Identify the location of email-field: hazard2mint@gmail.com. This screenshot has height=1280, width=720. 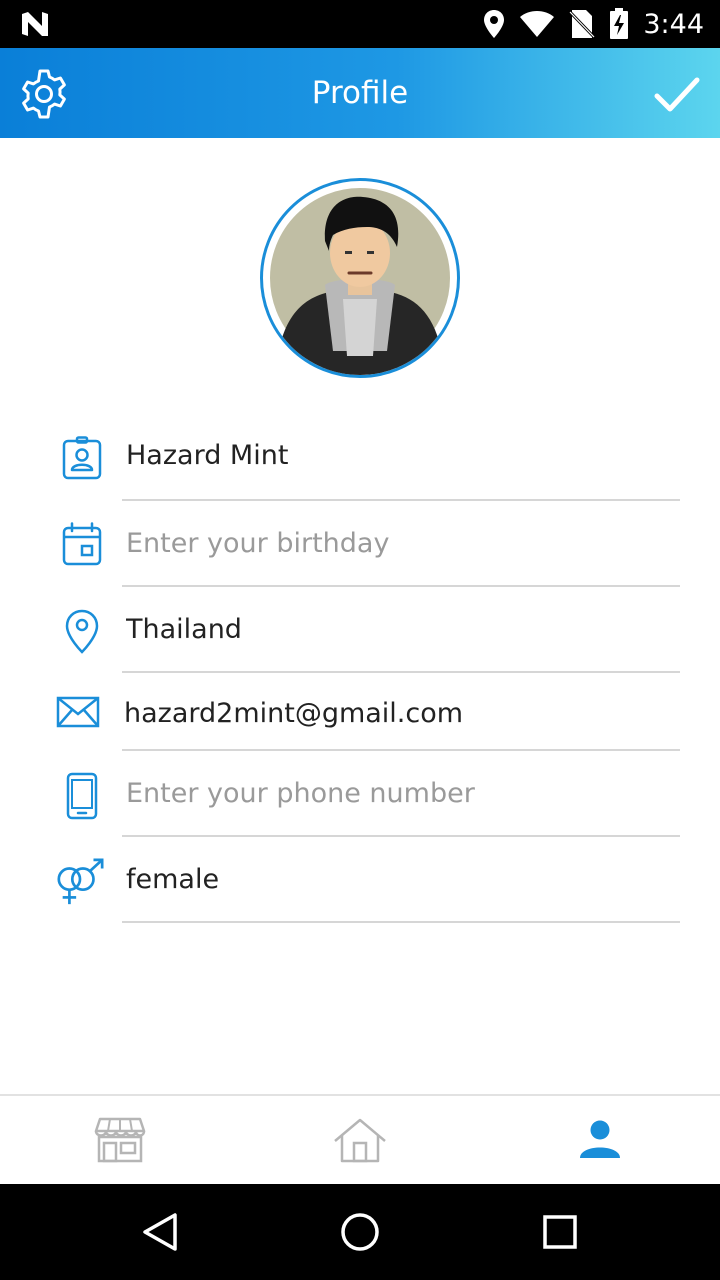
(360, 715).